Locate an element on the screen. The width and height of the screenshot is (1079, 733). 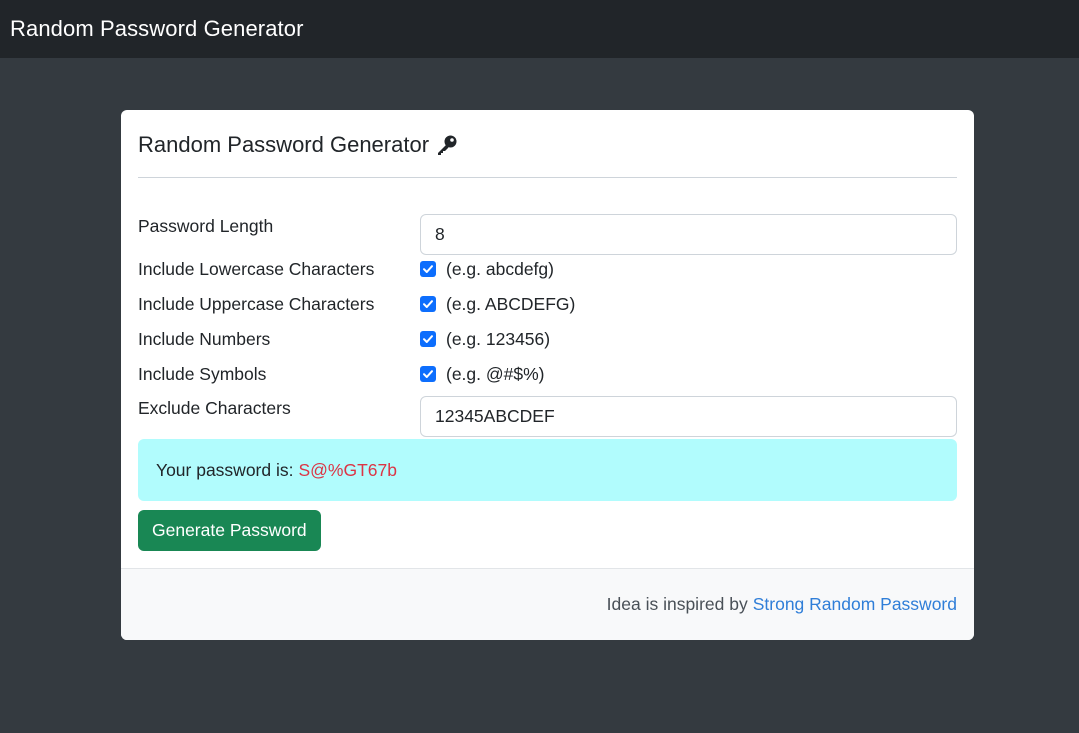
symbols-row: Include Symbols (e.g. @#$%) is located at coordinates (547, 374).